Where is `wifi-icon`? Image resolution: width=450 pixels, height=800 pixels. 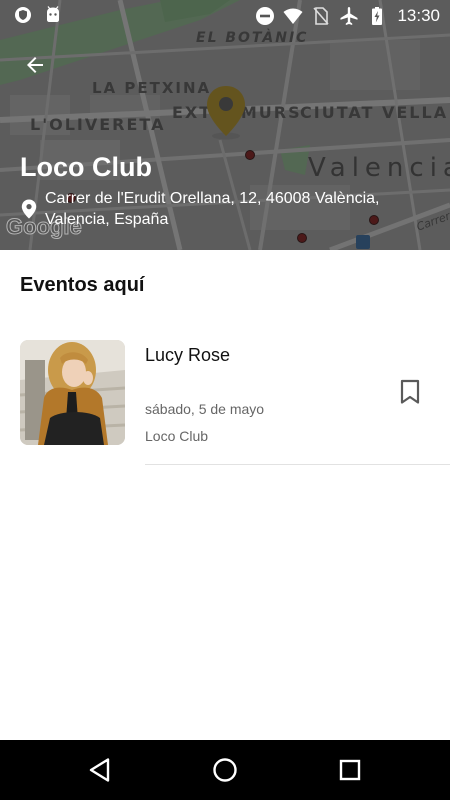 wifi-icon is located at coordinates (293, 16).